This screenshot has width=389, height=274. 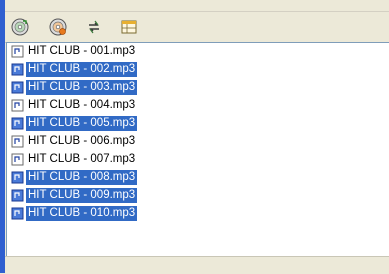 I want to click on list-item: HIT CLUB - 004.mp3, so click(x=74, y=105).